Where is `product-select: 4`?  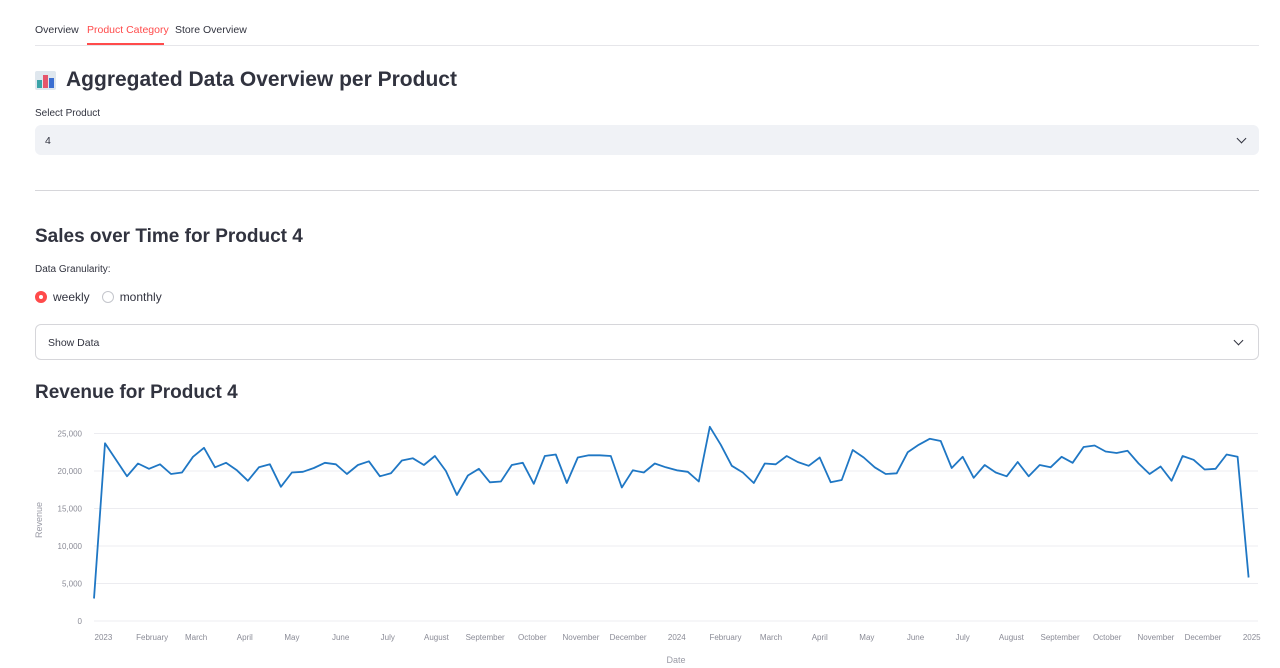
product-select: 4 is located at coordinates (647, 140).